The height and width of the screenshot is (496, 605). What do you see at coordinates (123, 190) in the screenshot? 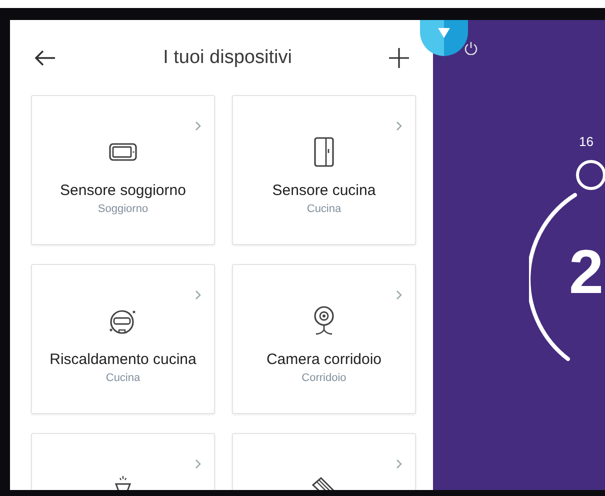
I see `device-name: Sensore soggiorno` at bounding box center [123, 190].